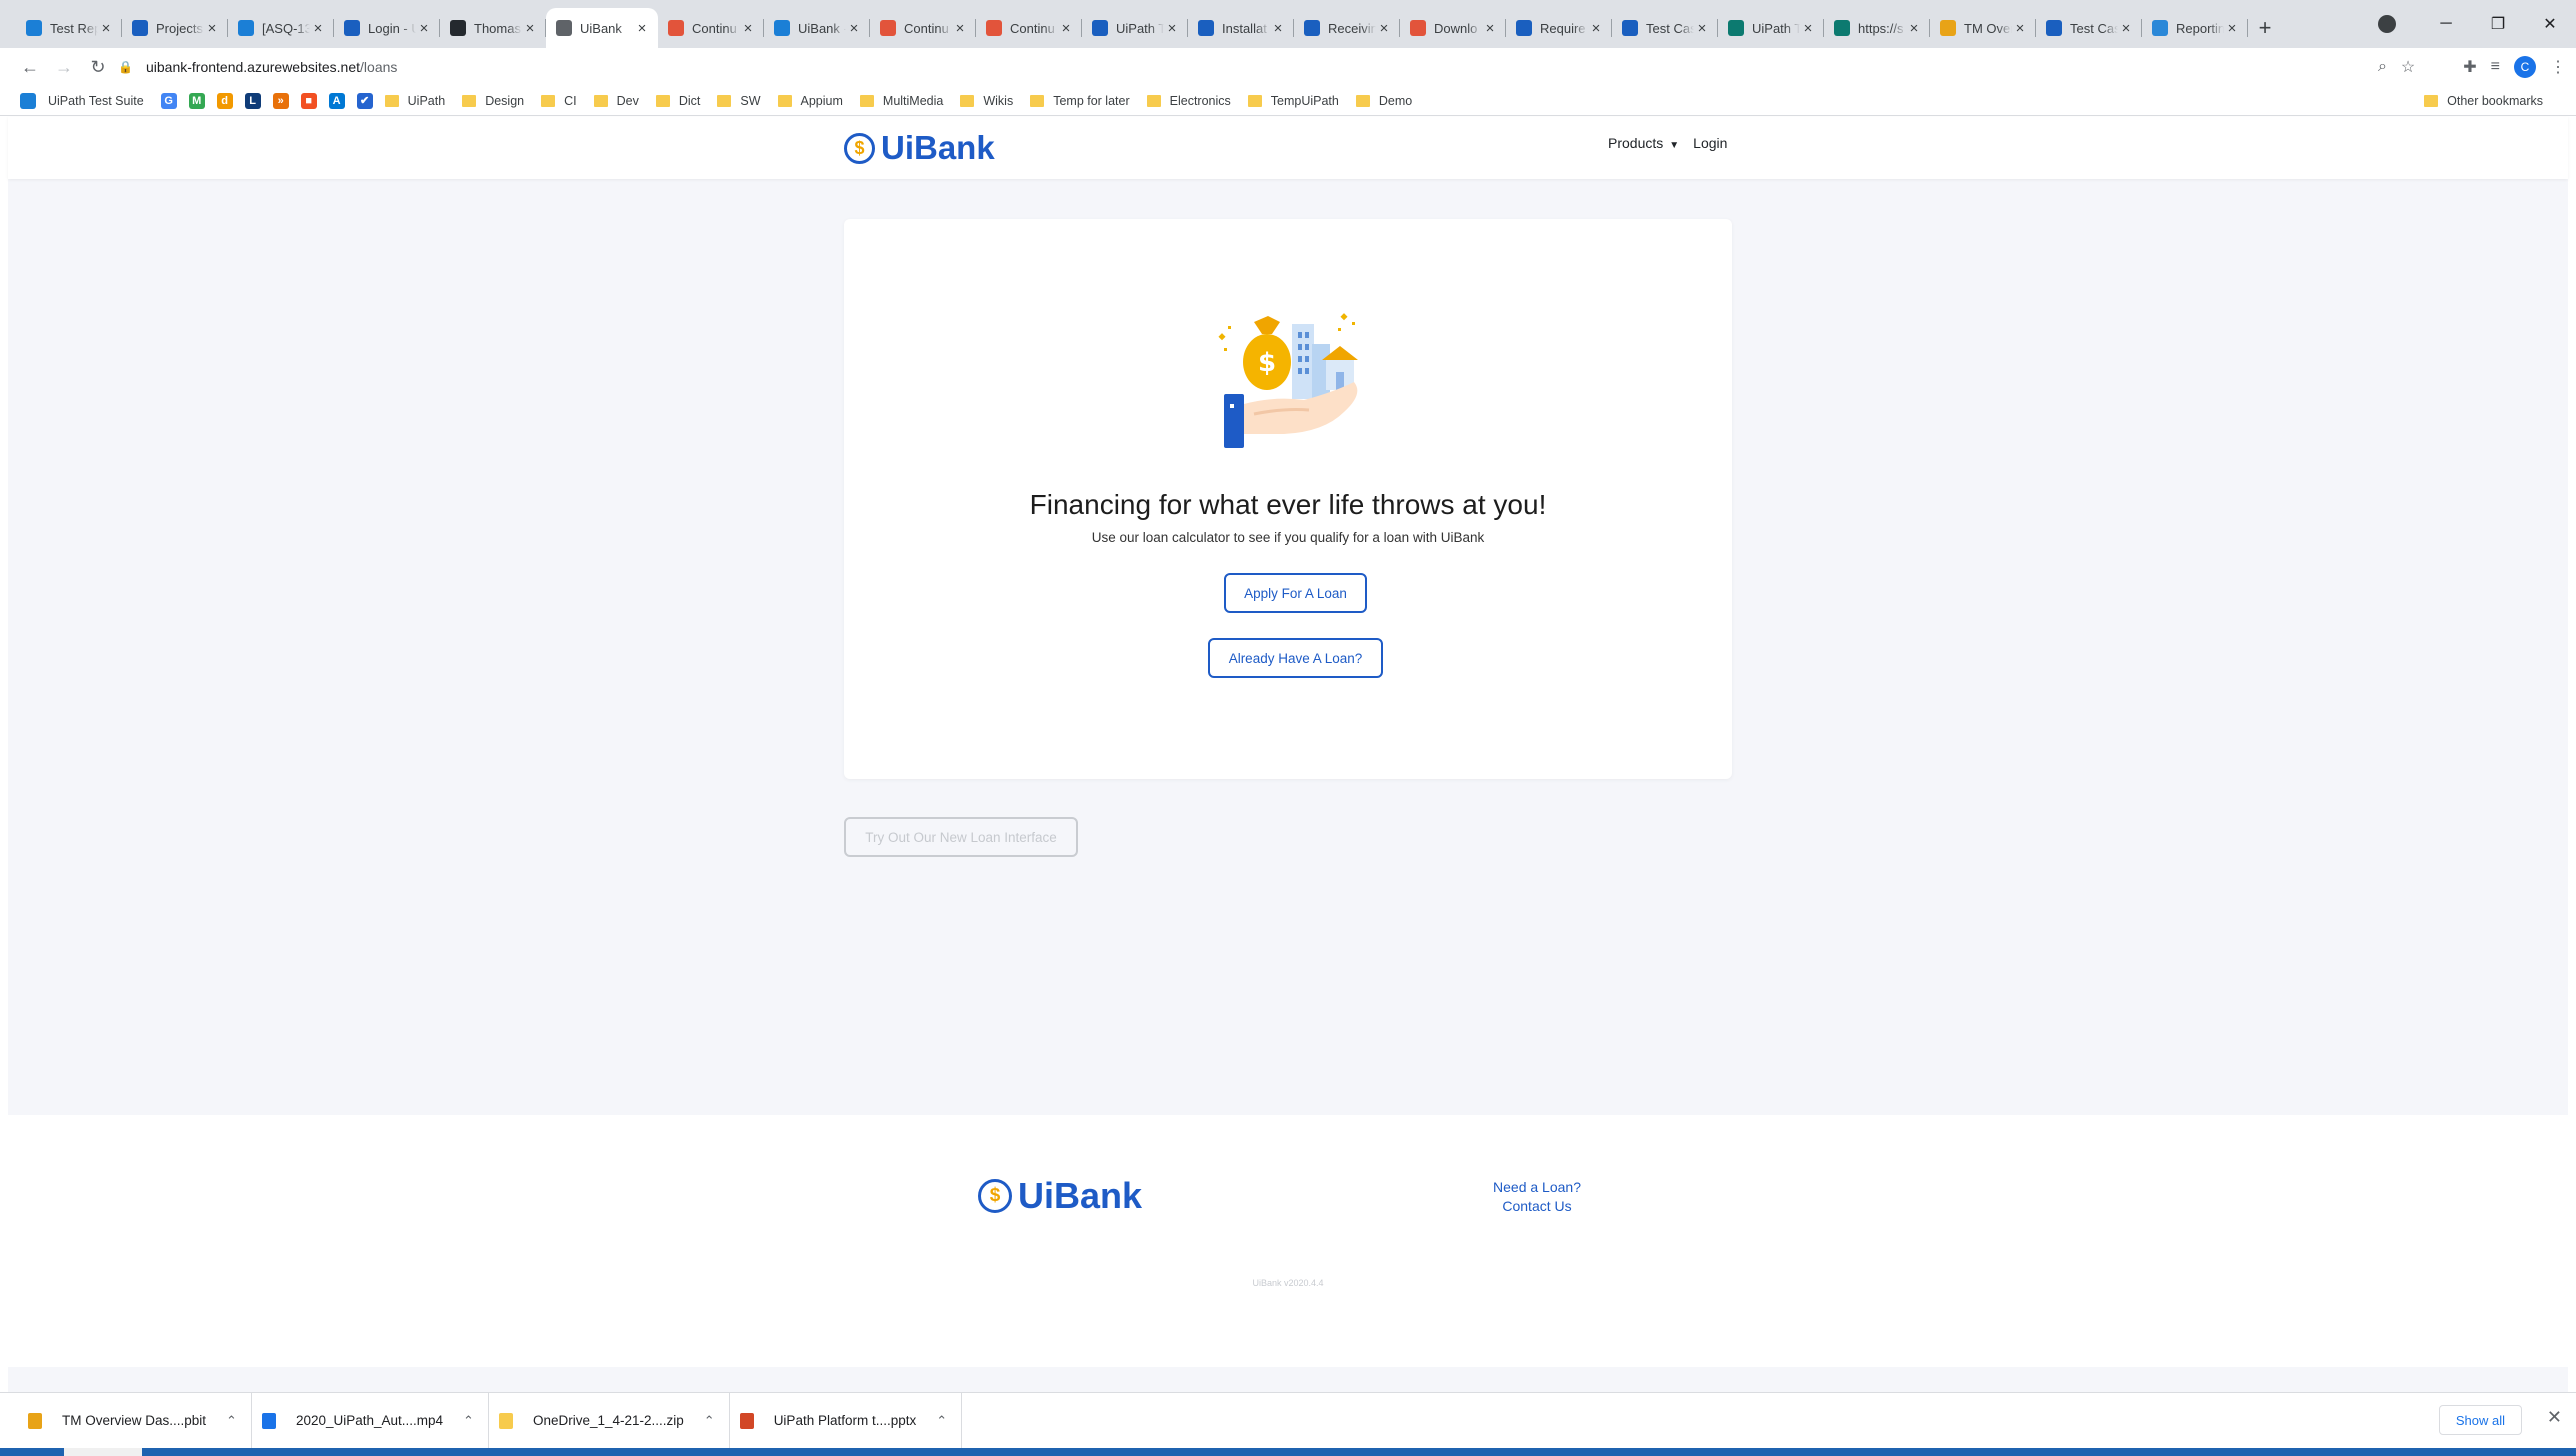  What do you see at coordinates (82, 100) in the screenshot?
I see `bookmark-item: UiPath Test Suite` at bounding box center [82, 100].